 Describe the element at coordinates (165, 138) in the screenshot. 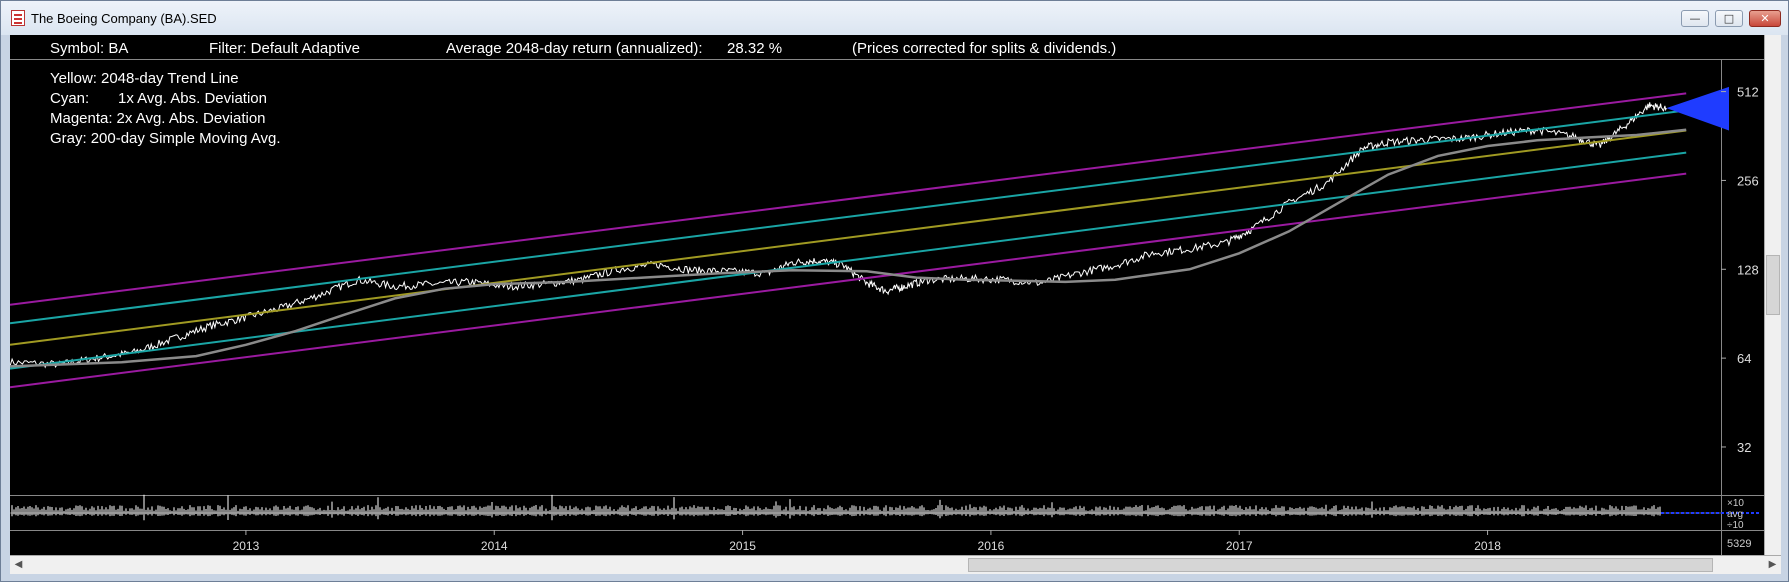

I see `legend-gray: Gray: 200-day Simple Moving Avg.` at that location.